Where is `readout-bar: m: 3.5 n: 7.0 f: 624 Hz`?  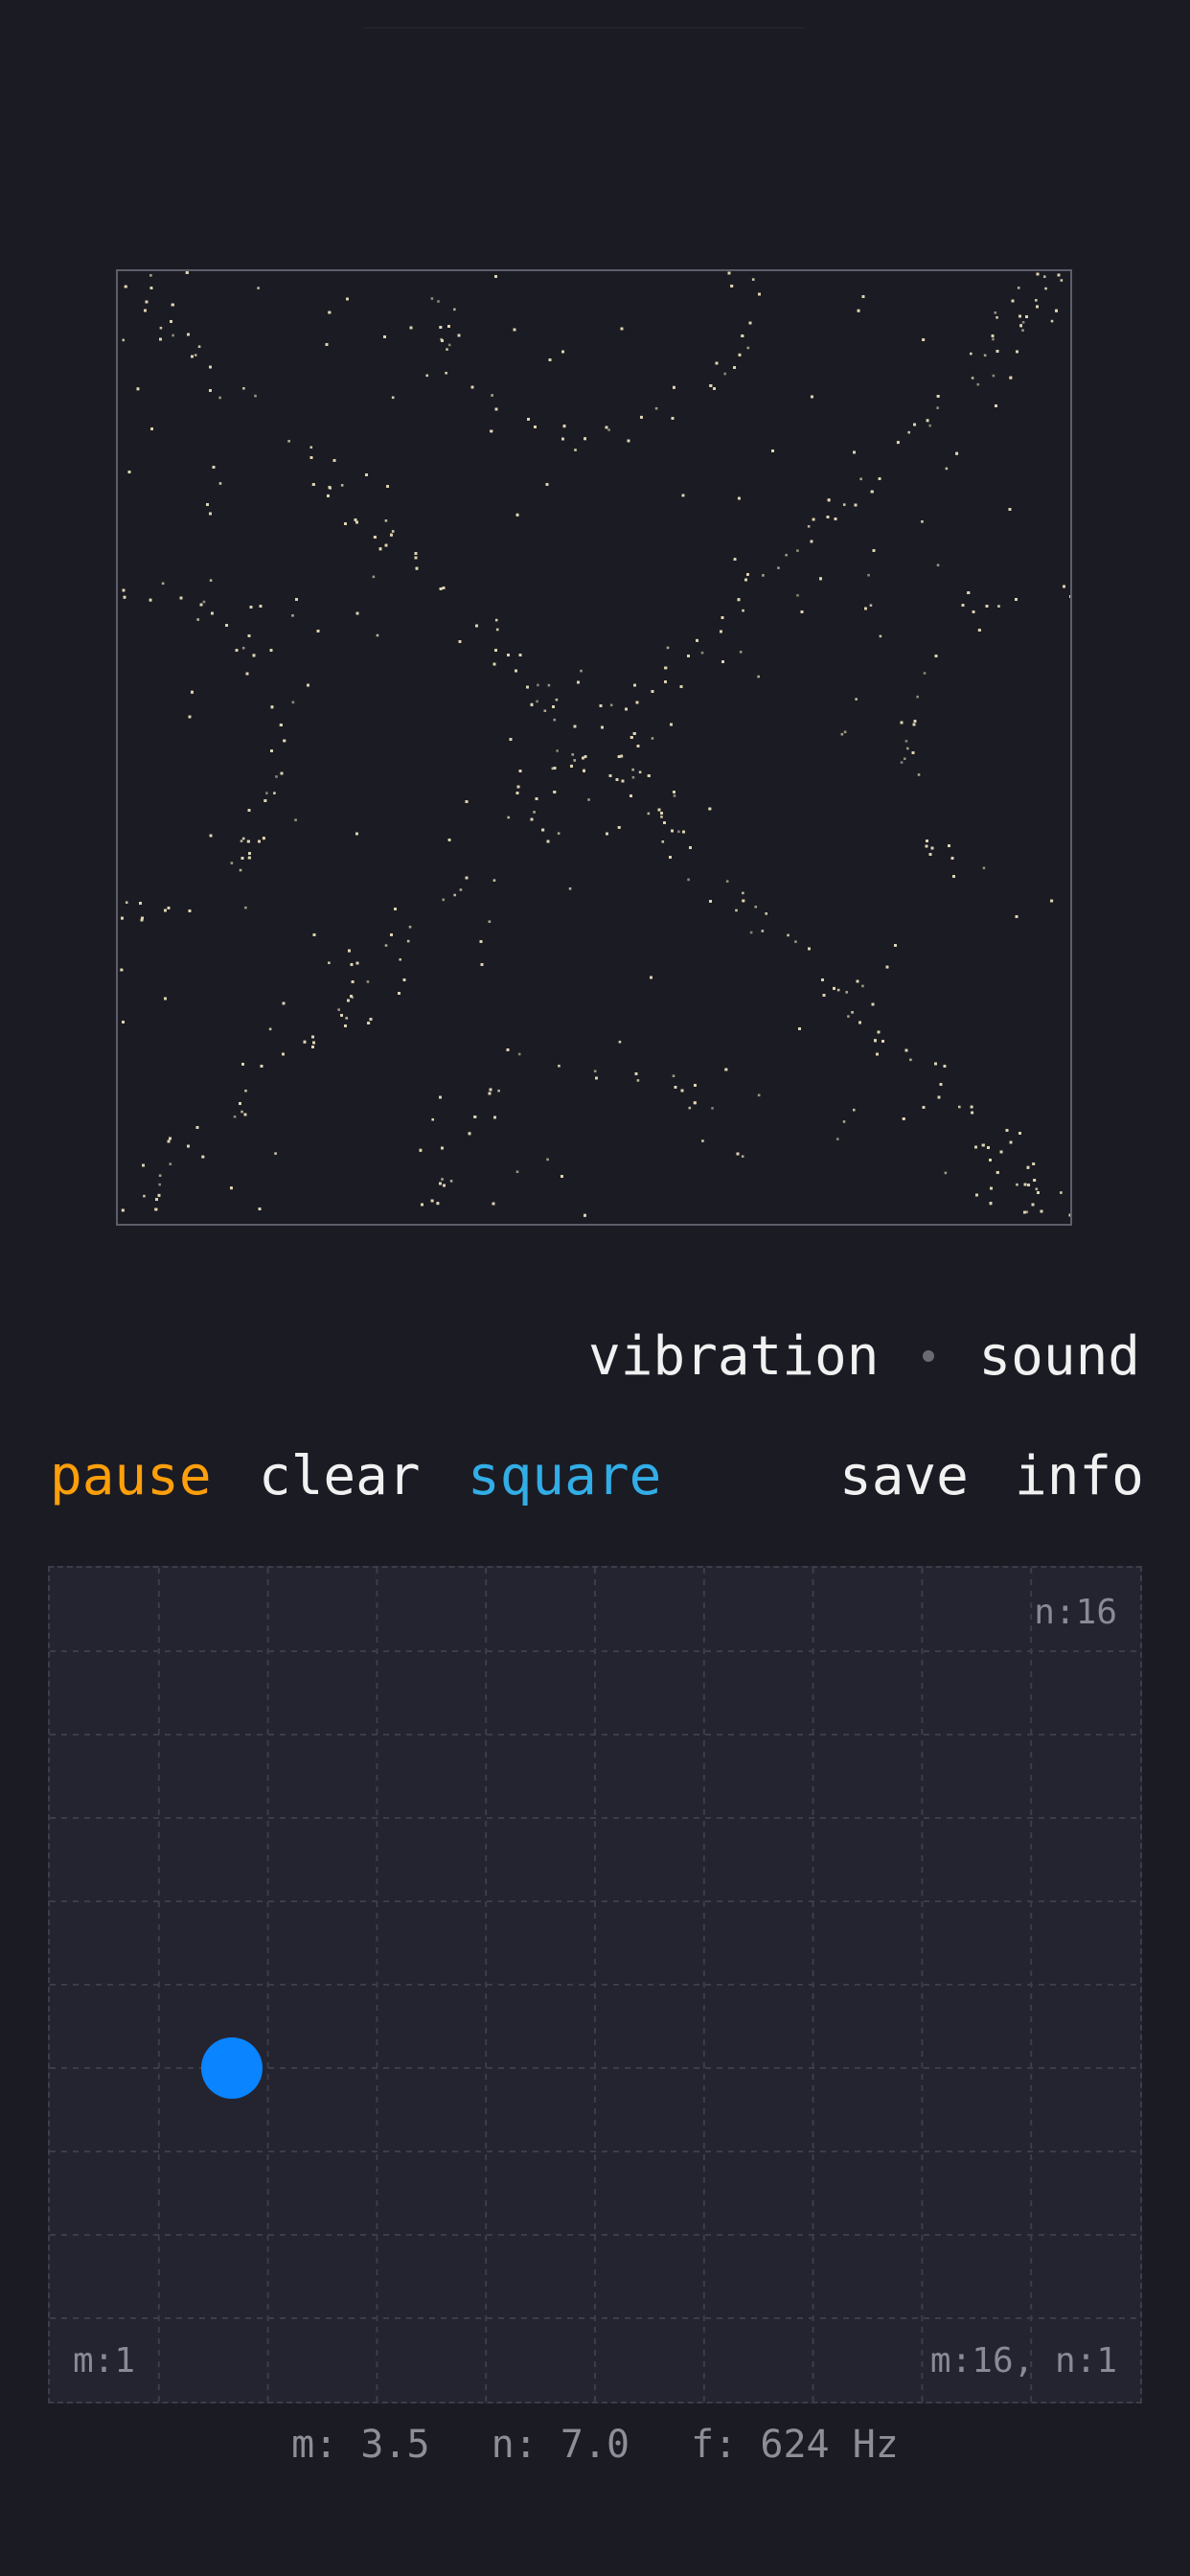
readout-bar: m: 3.5 n: 7.0 f: 624 Hz is located at coordinates (595, 2450).